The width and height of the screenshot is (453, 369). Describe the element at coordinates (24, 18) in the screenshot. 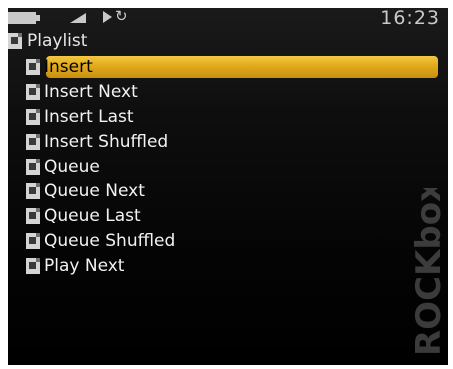

I see `battery-icon` at that location.